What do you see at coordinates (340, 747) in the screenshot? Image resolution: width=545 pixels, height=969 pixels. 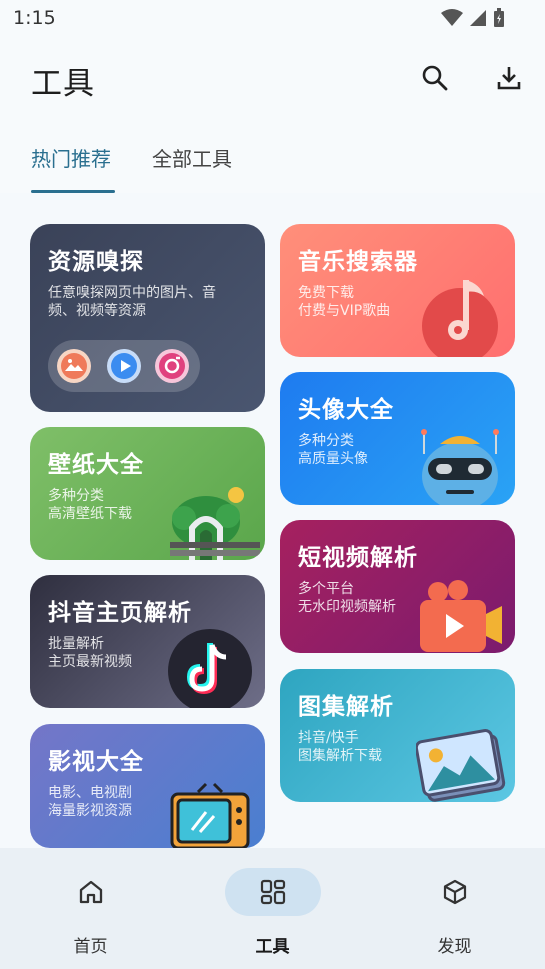 I see `card-desc: 抖音/快手 图集解析下载` at bounding box center [340, 747].